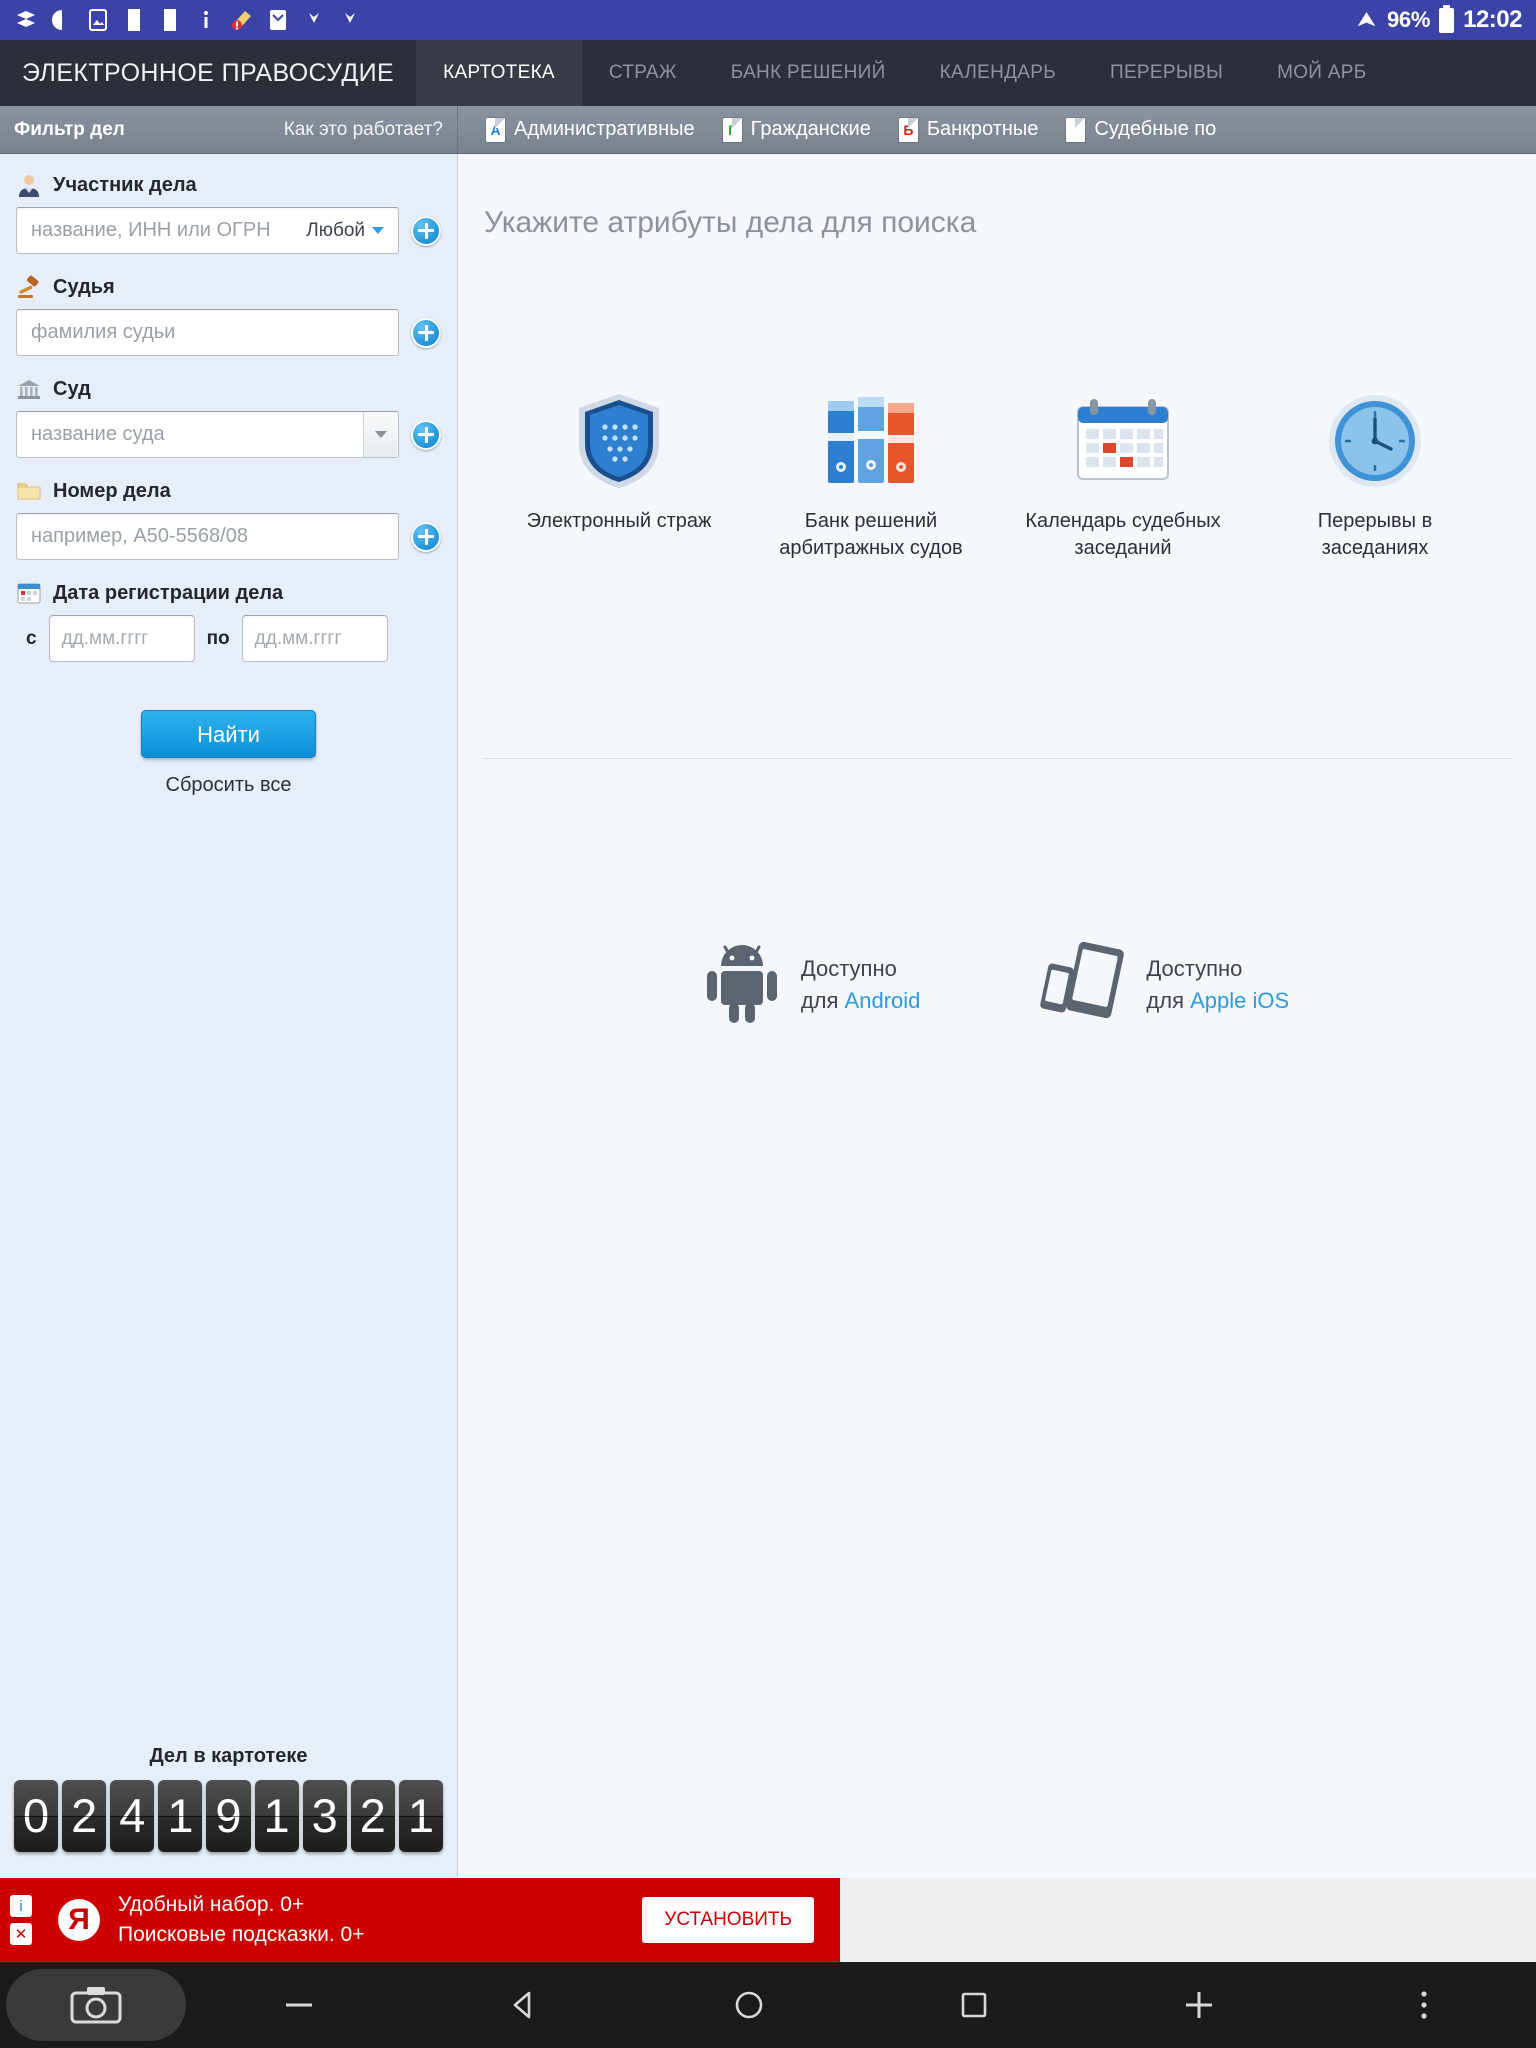 Image resolution: width=1536 pixels, height=2048 pixels. What do you see at coordinates (228, 491) in the screenshot?
I see `field-case-number-label-row: Номер дела` at bounding box center [228, 491].